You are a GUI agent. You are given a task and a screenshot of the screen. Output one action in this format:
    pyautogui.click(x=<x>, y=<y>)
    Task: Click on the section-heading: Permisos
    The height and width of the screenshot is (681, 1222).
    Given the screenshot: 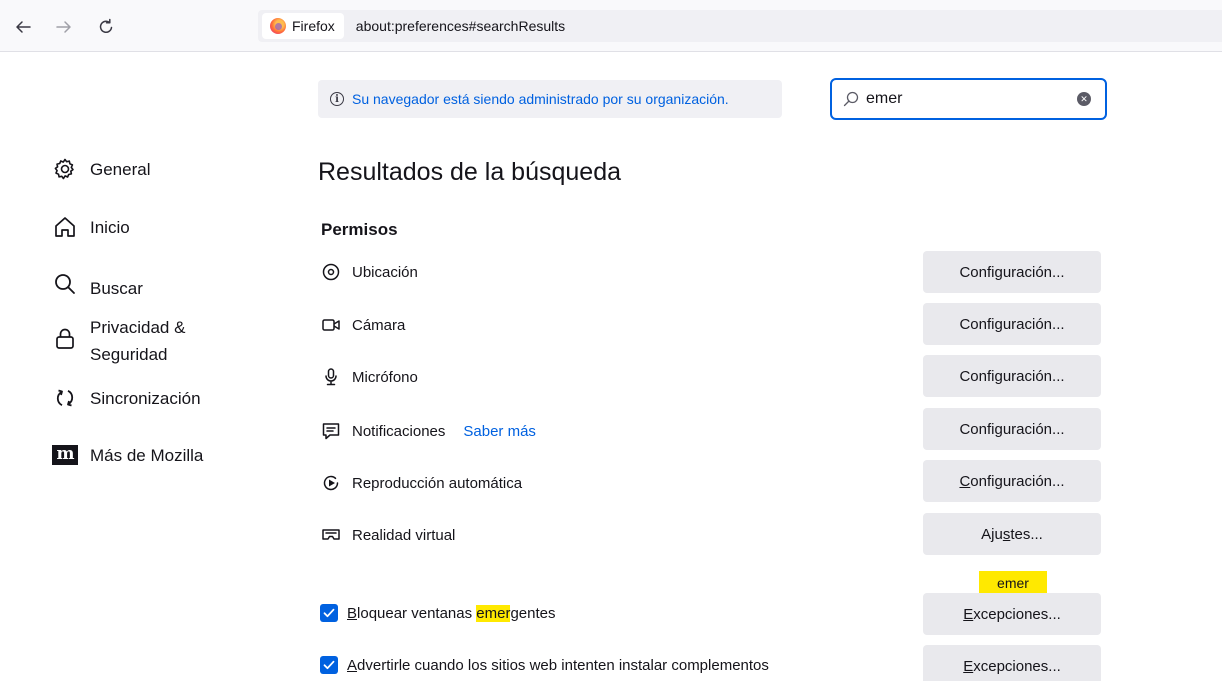 What is the action you would take?
    pyautogui.click(x=359, y=229)
    